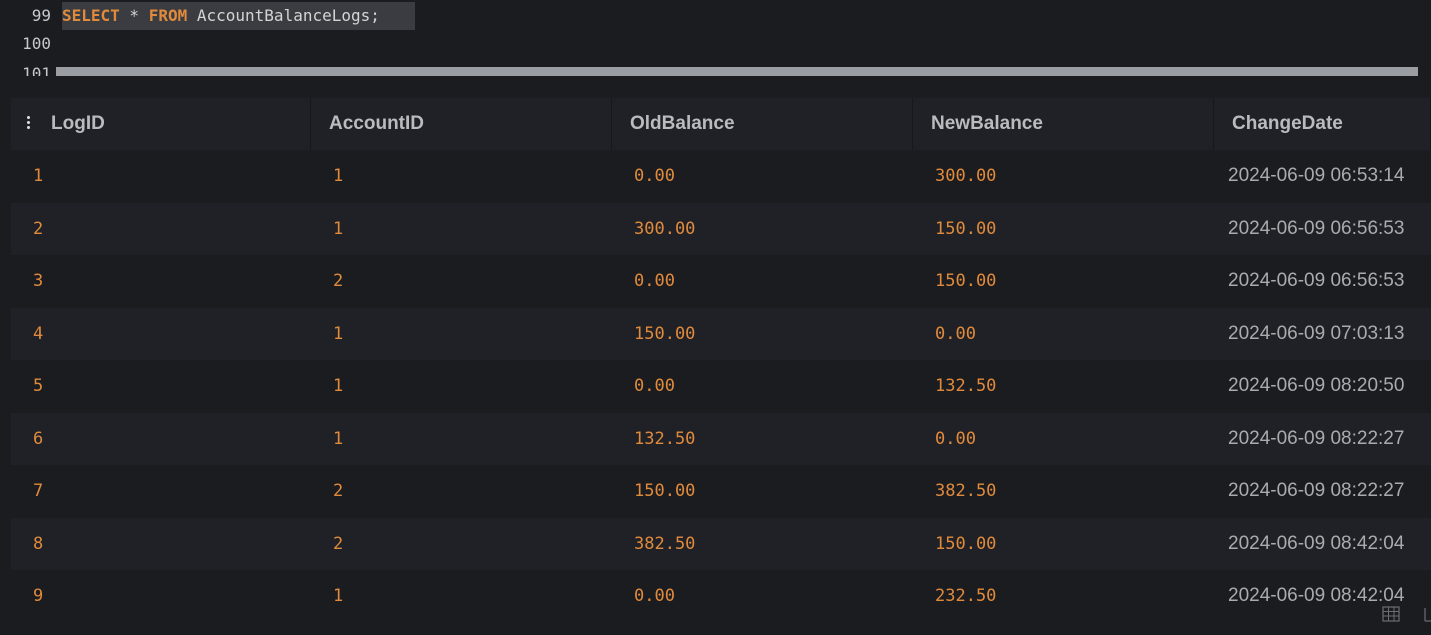 Image resolution: width=1431 pixels, height=635 pixels. I want to click on cell-oldbalance: 132.50, so click(762, 439).